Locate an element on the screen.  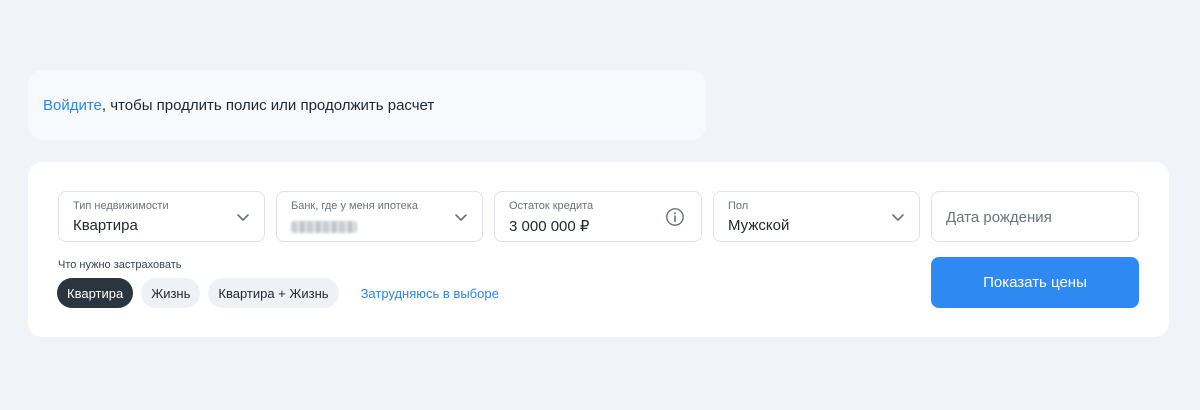
show-prices-button: Показать цены is located at coordinates (1035, 282).